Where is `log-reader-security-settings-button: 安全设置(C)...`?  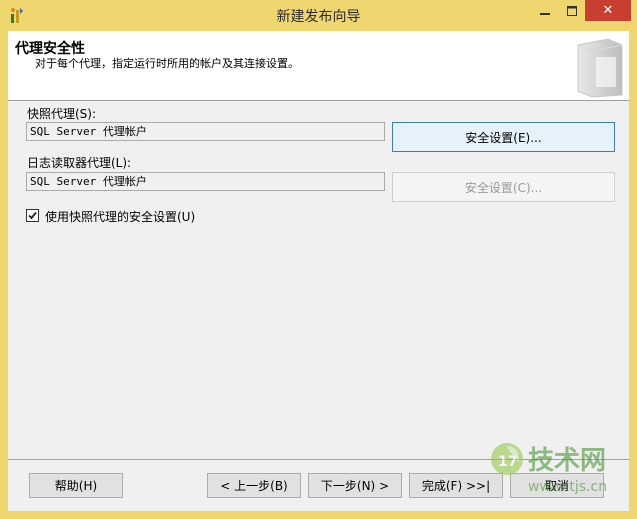
log-reader-security-settings-button: 安全设置(C)... is located at coordinates (503, 187).